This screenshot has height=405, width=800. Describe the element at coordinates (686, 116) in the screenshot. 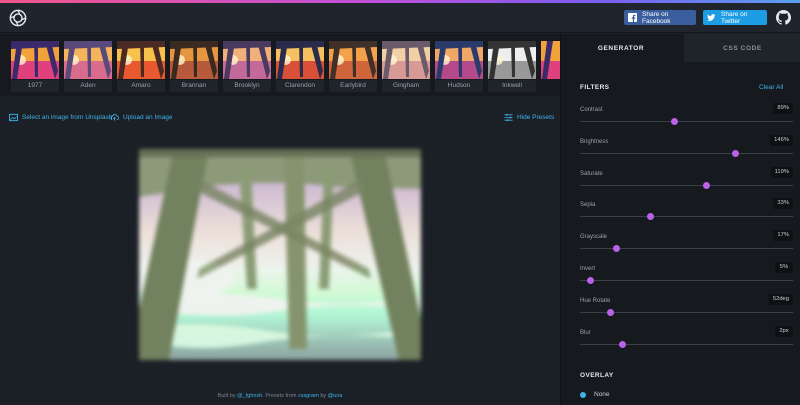

I see `filter-contrast: Contrast 89%` at that location.